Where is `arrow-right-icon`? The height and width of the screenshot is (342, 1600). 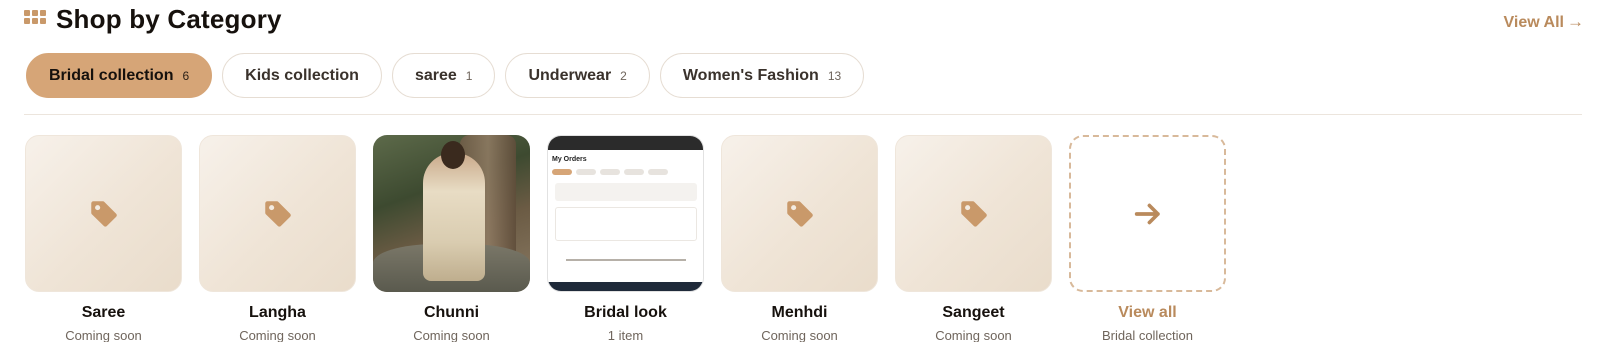
arrow-right-icon is located at coordinates (1147, 213).